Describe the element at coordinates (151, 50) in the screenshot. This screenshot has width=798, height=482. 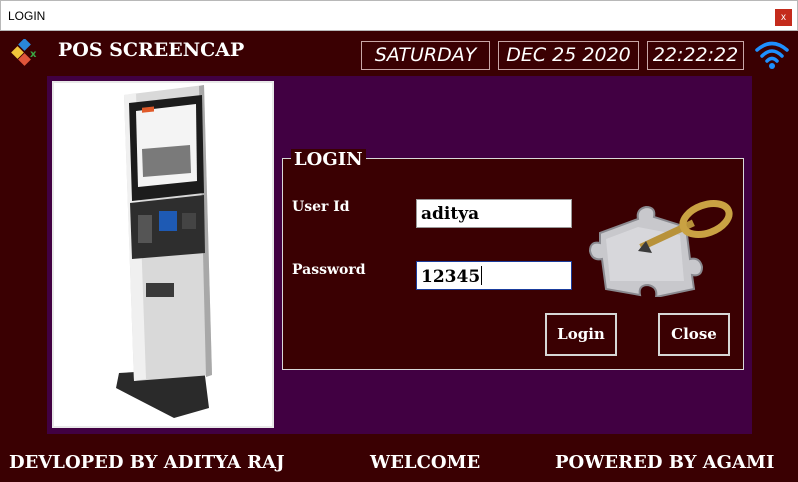
I see `app-title: POS SCREENCAP` at that location.